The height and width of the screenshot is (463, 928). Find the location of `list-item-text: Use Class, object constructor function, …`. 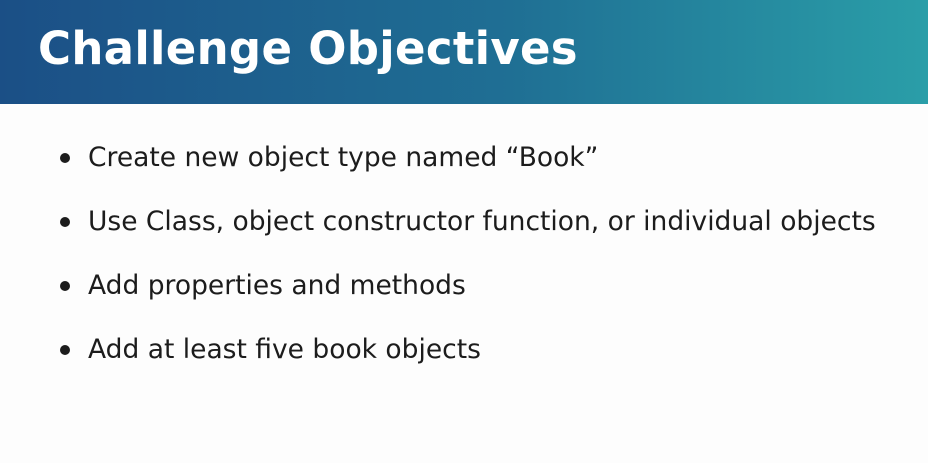

list-item-text: Use Class, object constructor function, … is located at coordinates (482, 221).